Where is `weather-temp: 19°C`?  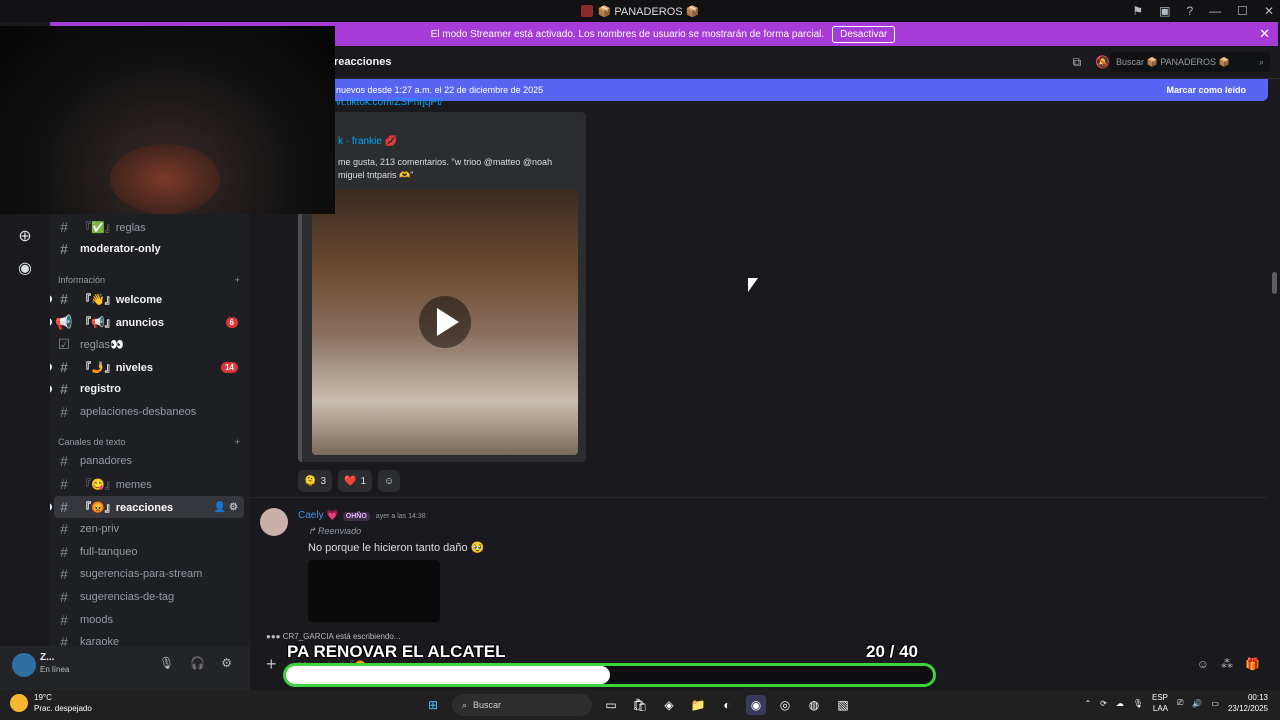 weather-temp: 19°C is located at coordinates (43, 697).